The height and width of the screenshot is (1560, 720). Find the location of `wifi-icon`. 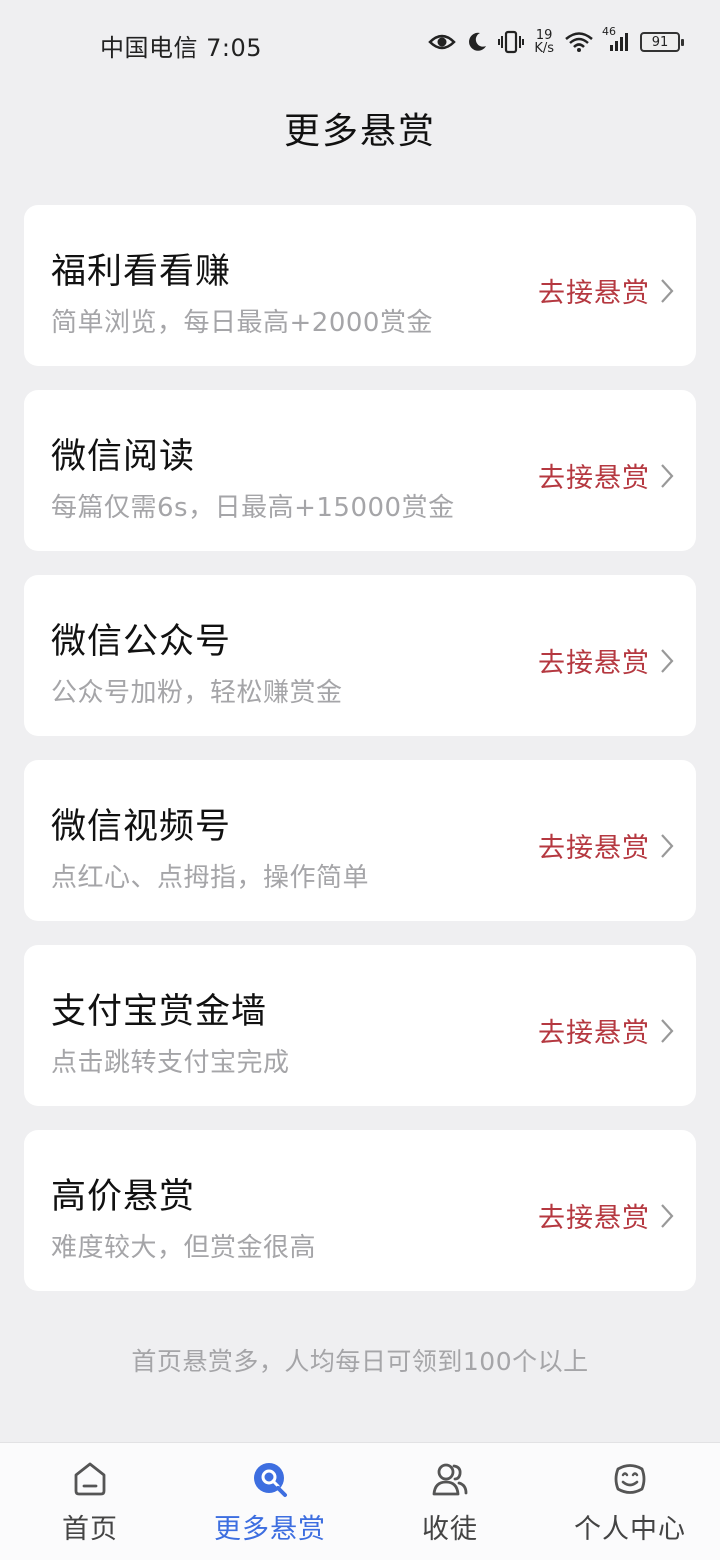

wifi-icon is located at coordinates (579, 42).